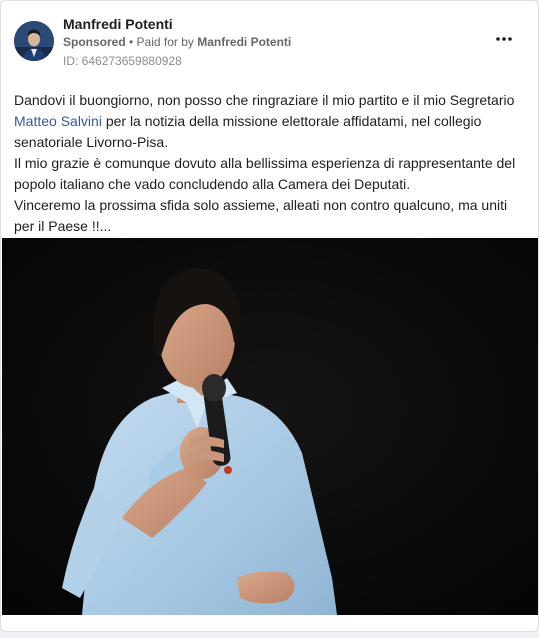  What do you see at coordinates (122, 61) in the screenshot?
I see `ad-id: ID: 646273659880928` at bounding box center [122, 61].